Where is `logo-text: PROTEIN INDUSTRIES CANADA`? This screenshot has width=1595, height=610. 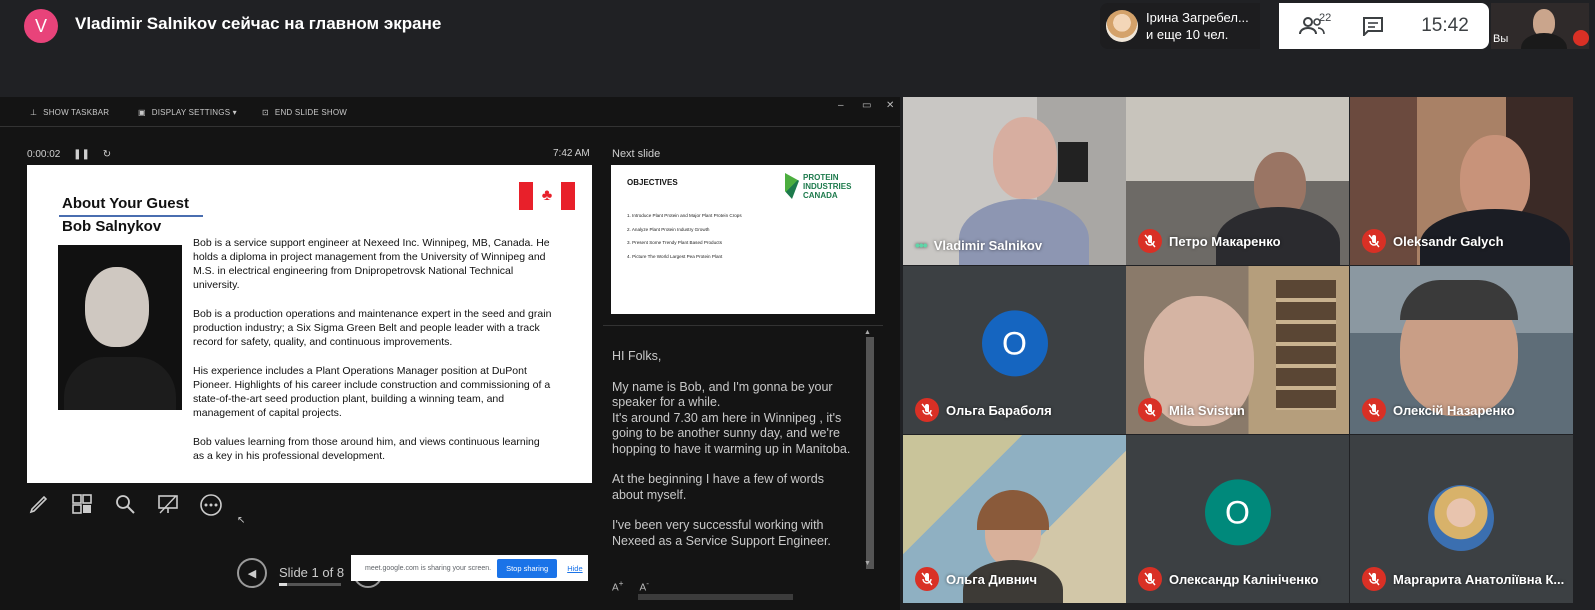
logo-text: PROTEIN INDUSTRIES CANADA is located at coordinates (827, 186).